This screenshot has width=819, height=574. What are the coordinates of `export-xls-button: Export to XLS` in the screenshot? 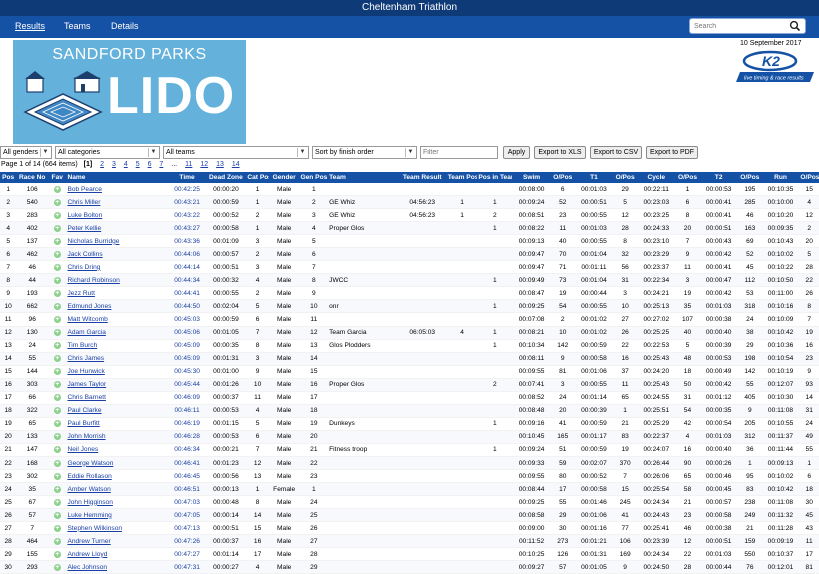 It's located at (560, 152).